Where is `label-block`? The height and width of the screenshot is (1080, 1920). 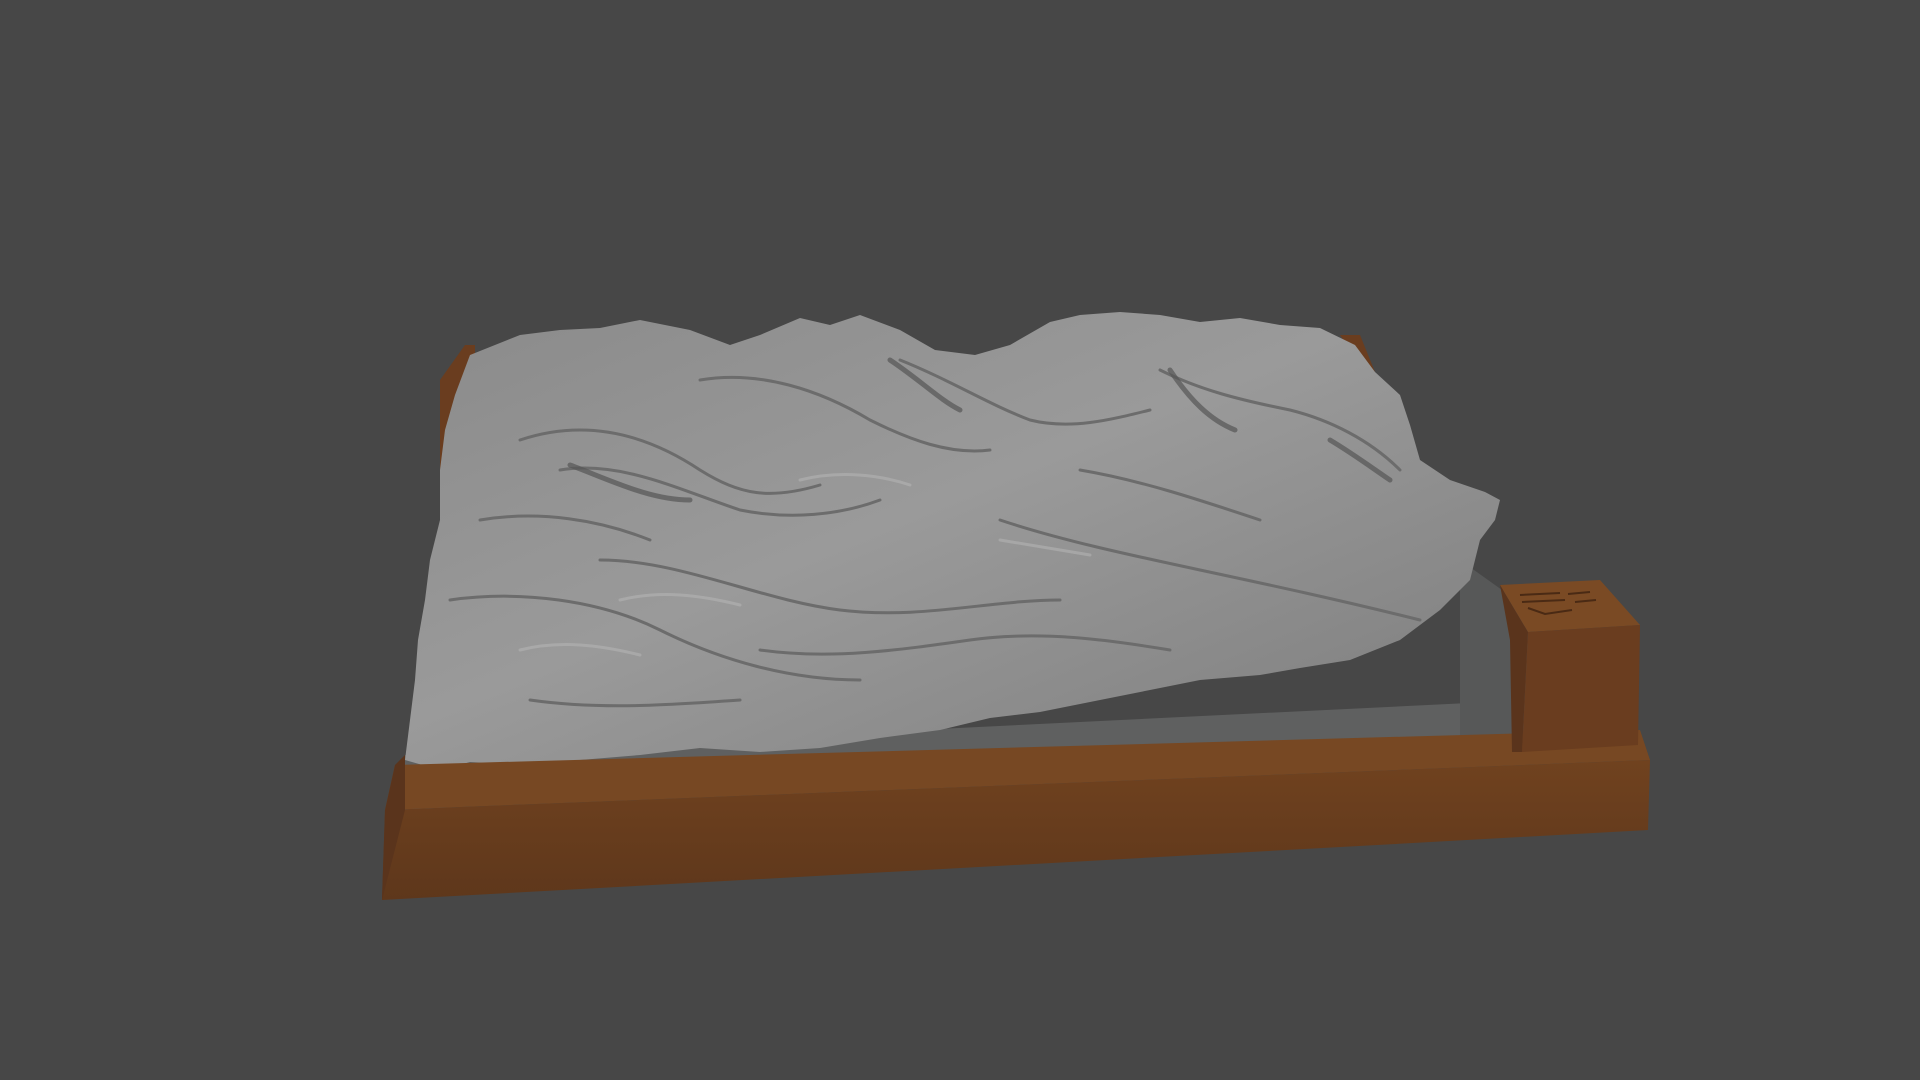 label-block is located at coordinates (1570, 666).